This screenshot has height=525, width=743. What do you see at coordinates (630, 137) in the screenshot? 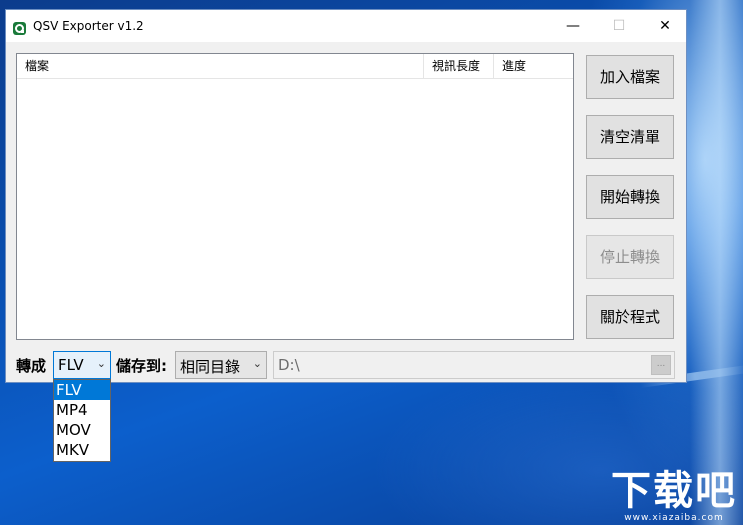
I see `clear-list-button: 清空清單` at bounding box center [630, 137].